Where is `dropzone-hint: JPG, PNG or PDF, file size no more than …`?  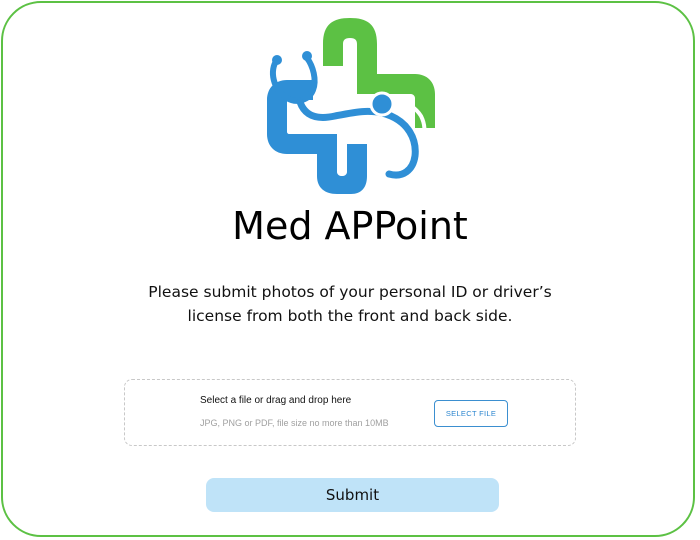
dropzone-hint: JPG, PNG or PDF, file size no more than … is located at coordinates (294, 423).